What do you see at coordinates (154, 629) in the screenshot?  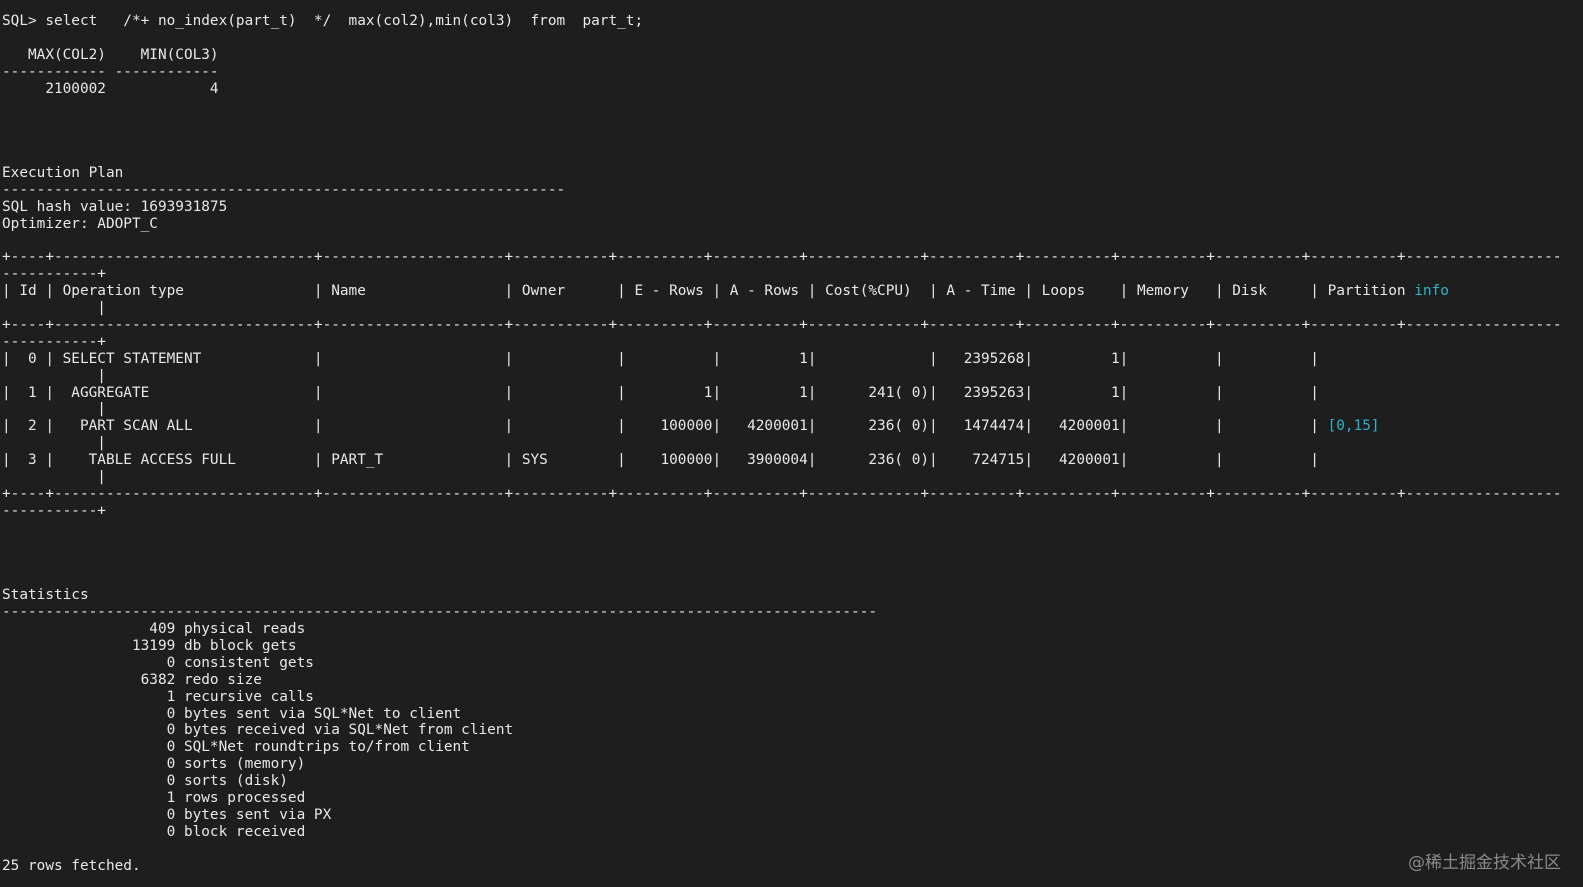 I see `terminal-line: 409 physical reads` at bounding box center [154, 629].